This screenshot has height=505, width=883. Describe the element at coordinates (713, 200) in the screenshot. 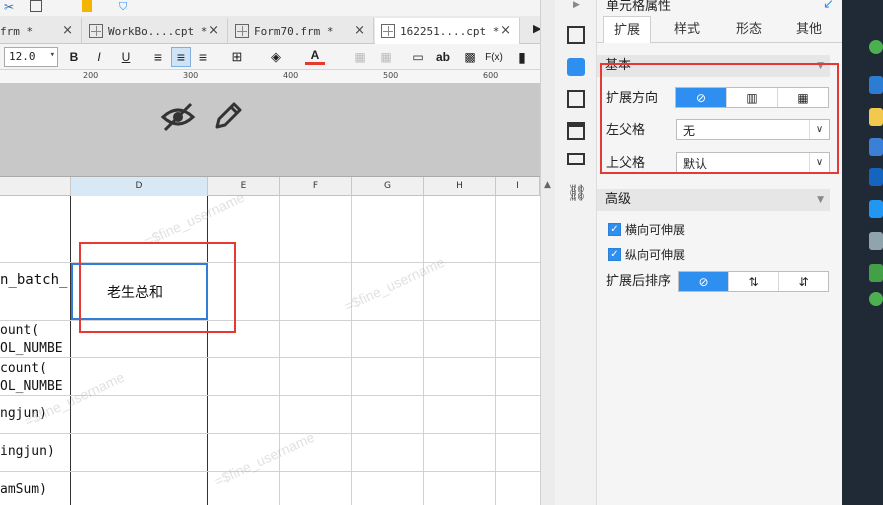

I see `section-advanced: 高级 ▼` at that location.